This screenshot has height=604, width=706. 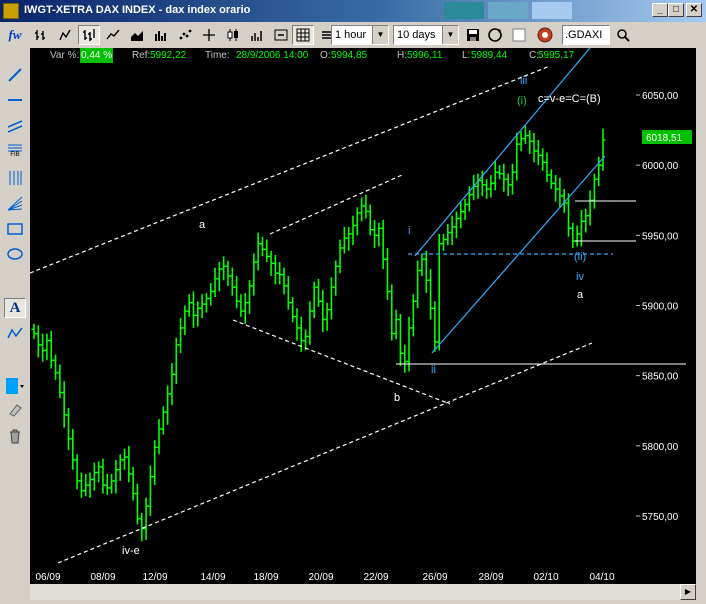 I want to click on search-icon, so click(x=623, y=35).